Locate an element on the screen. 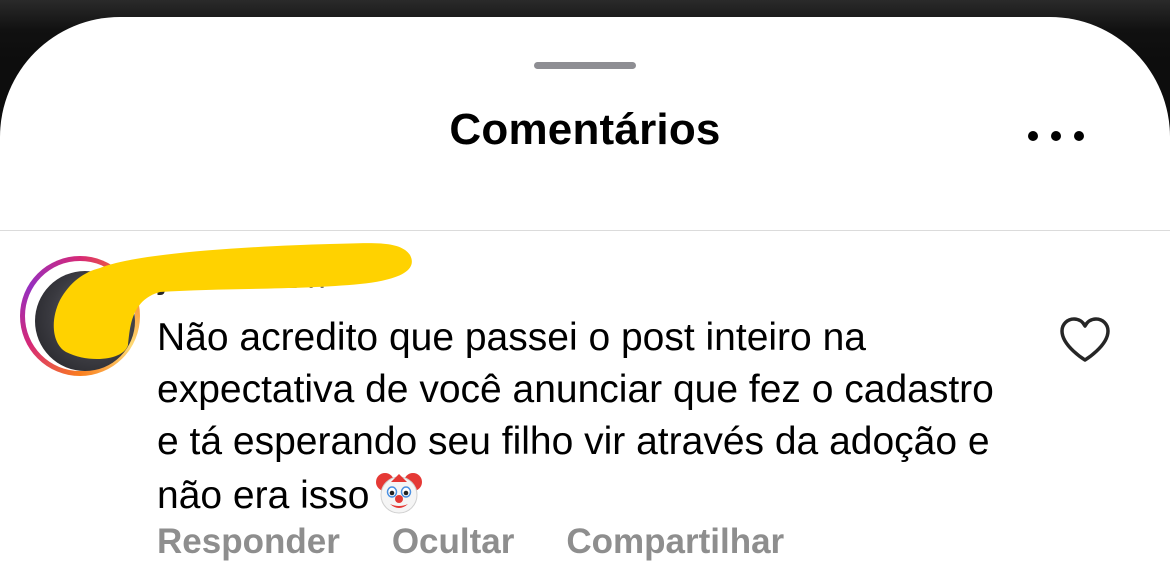  comment-username: juliavi is located at coordinates (205, 276).